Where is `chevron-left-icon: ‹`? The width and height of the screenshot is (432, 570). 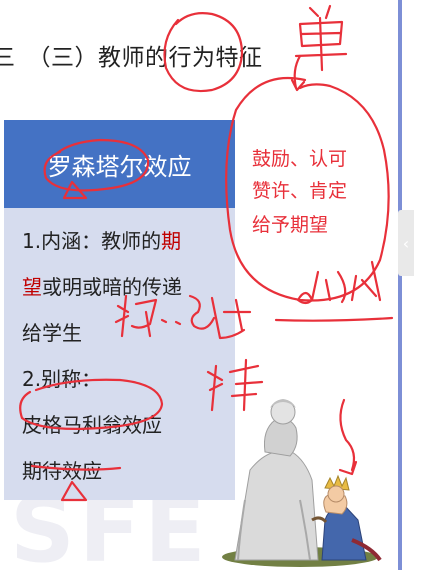 chevron-left-icon: ‹ is located at coordinates (406, 243).